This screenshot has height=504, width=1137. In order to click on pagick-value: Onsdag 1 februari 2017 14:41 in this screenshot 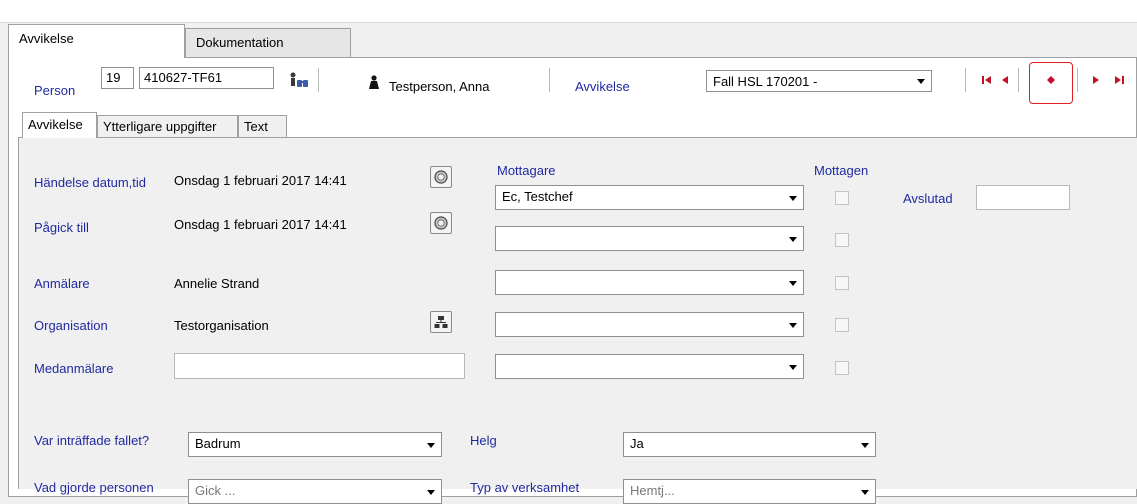, I will do `click(260, 224)`.